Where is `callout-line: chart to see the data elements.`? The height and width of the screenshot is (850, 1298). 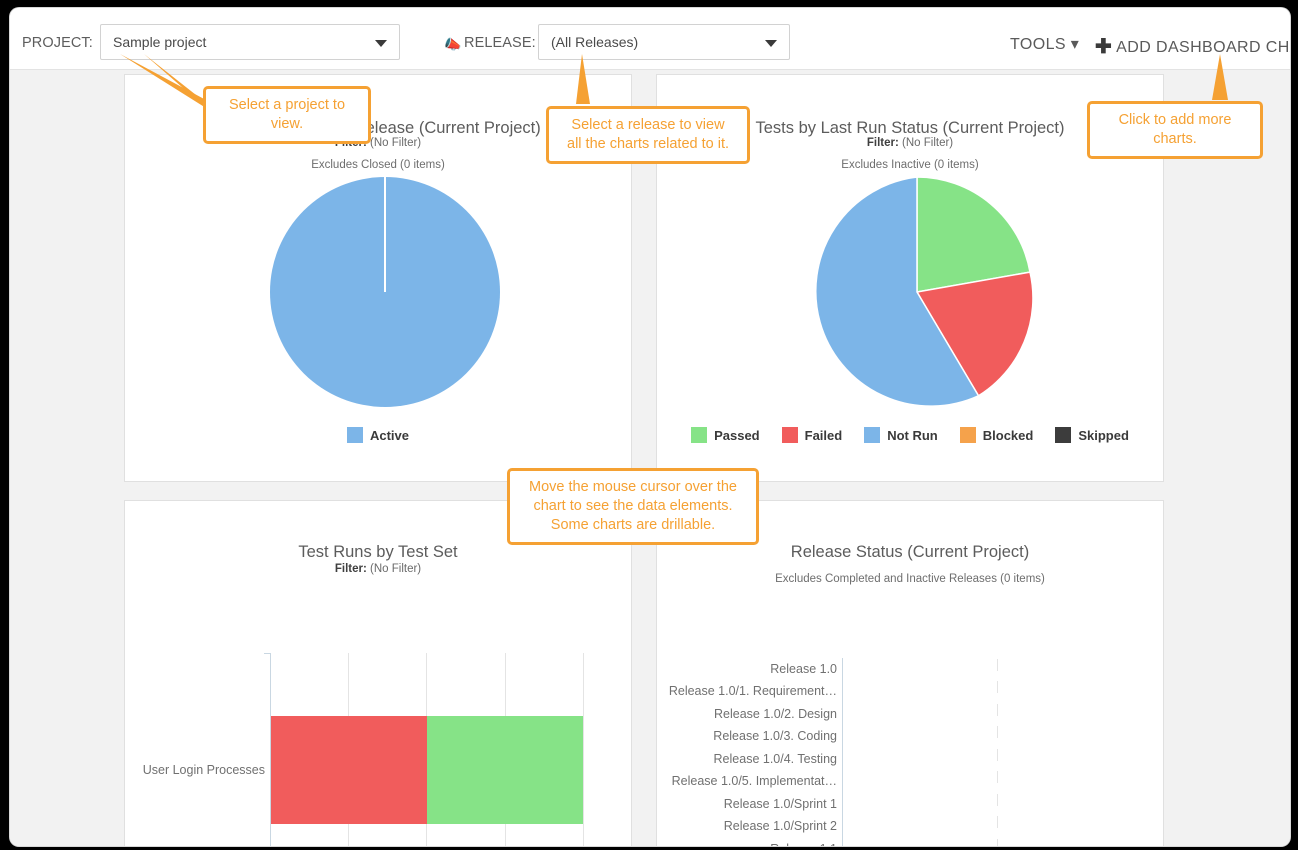
callout-line: chart to see the data elements. is located at coordinates (633, 506).